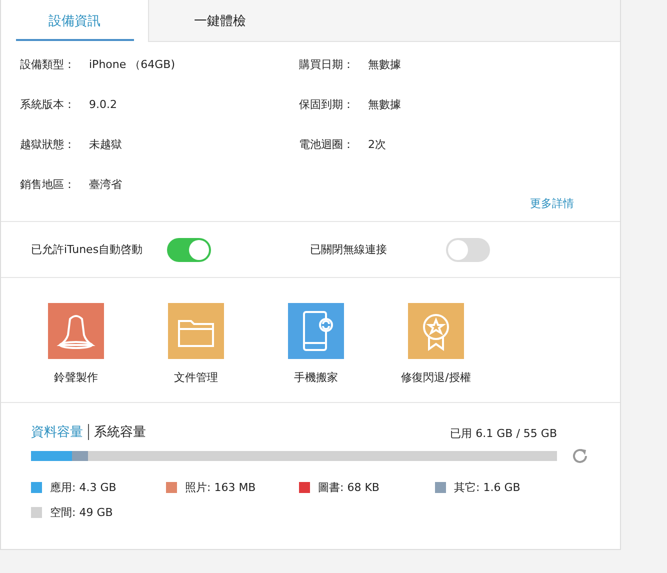 Image resolution: width=667 pixels, height=573 pixels. Describe the element at coordinates (487, 487) in the screenshot. I see `legend-label: 其它: 1.6 GB` at that location.